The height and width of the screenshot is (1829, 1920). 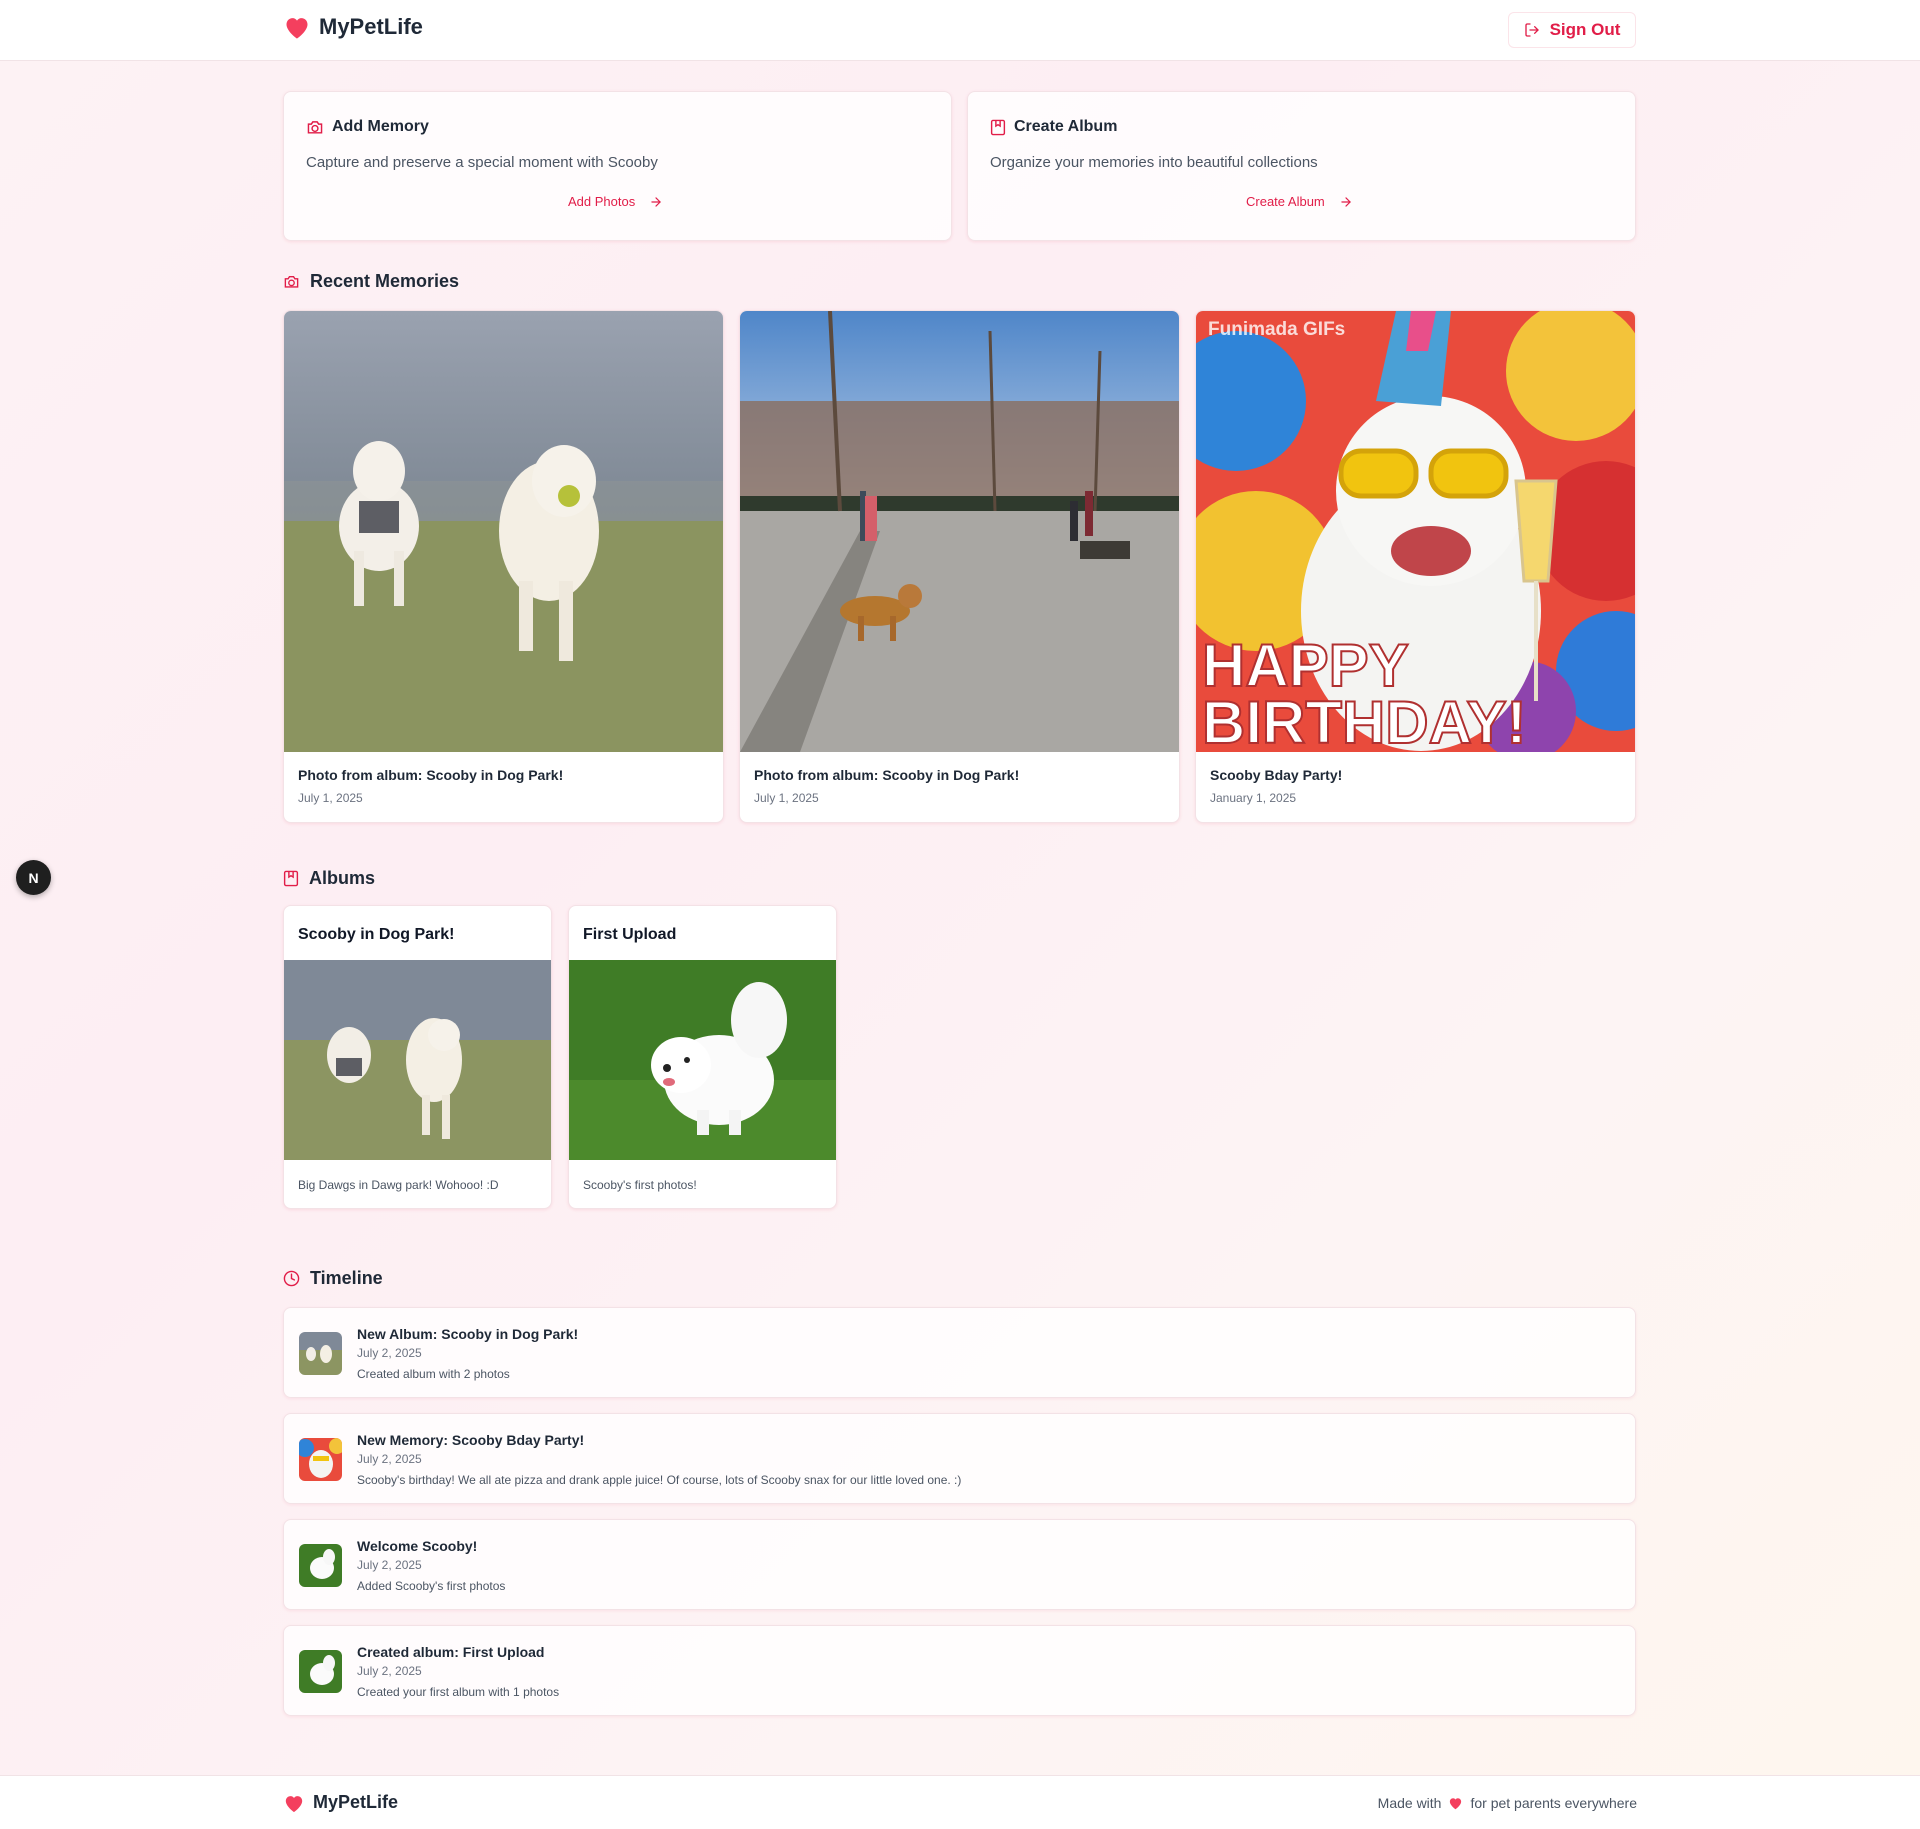 What do you see at coordinates (468, 1334) in the screenshot?
I see `timeline-title: New Album: Scooby in Dog Park!` at bounding box center [468, 1334].